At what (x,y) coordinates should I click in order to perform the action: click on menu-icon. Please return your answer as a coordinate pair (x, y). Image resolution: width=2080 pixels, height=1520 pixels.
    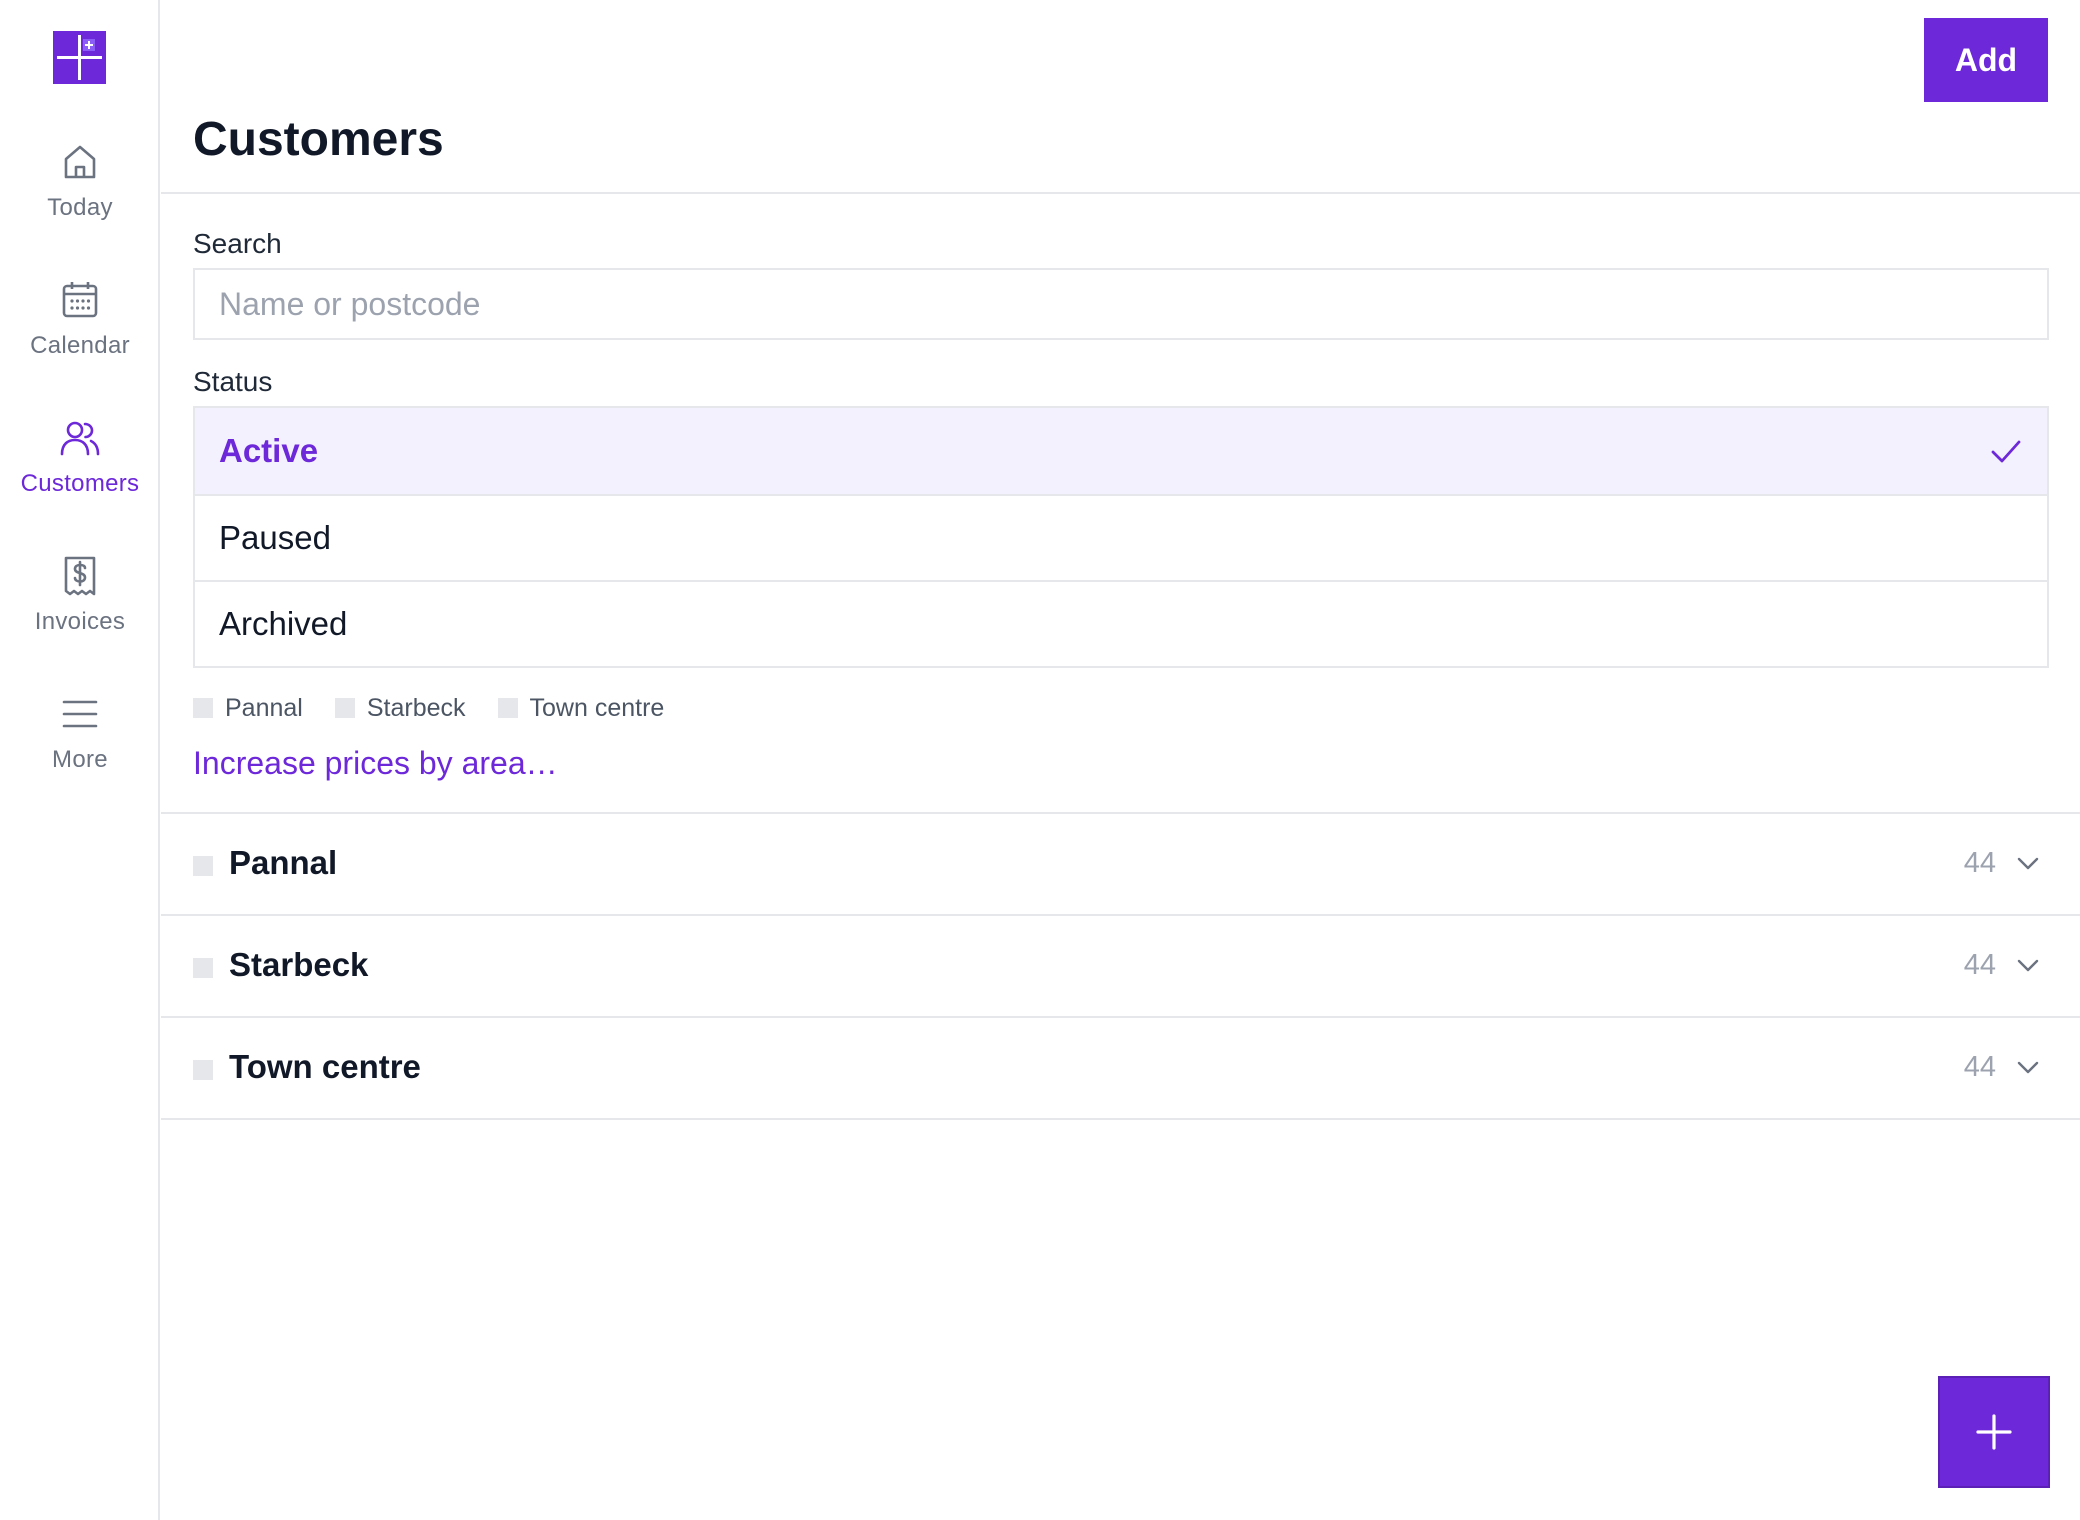
    Looking at the image, I should click on (80, 714).